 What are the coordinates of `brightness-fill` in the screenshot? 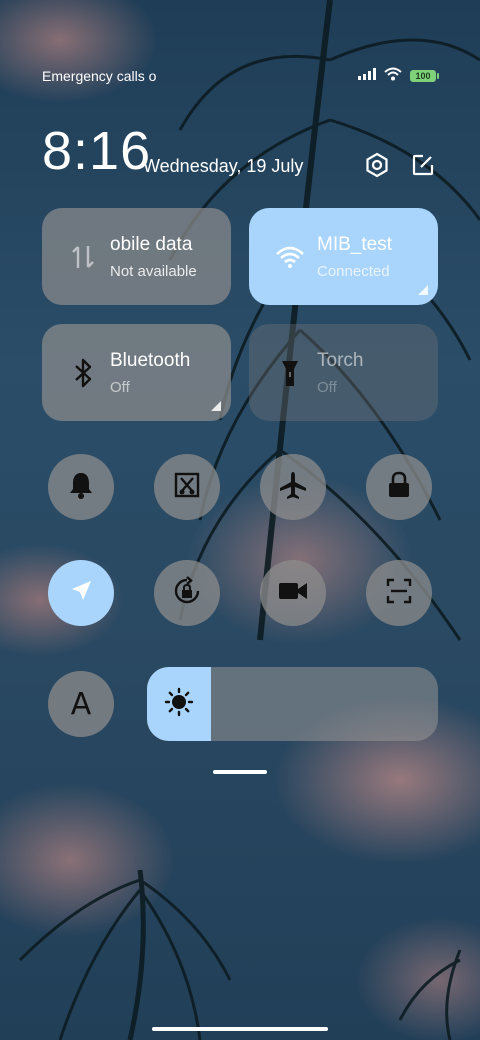 It's located at (179, 704).